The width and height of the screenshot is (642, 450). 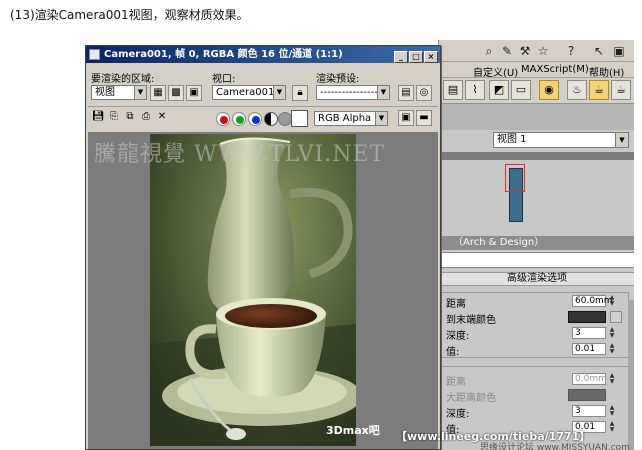 What do you see at coordinates (123, 79) in the screenshot?
I see `area-label: 要渲染的区域:` at bounding box center [123, 79].